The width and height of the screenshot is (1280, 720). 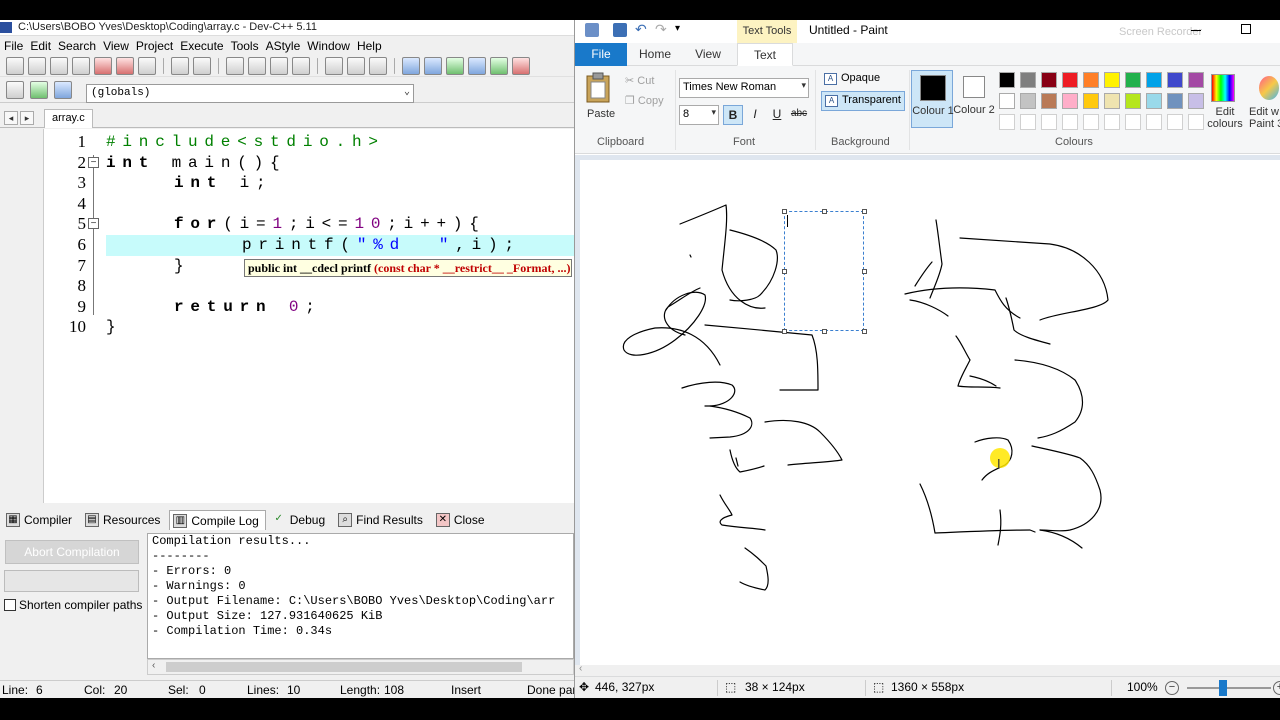 What do you see at coordinates (334, 65) in the screenshot?
I see `back-icon` at bounding box center [334, 65].